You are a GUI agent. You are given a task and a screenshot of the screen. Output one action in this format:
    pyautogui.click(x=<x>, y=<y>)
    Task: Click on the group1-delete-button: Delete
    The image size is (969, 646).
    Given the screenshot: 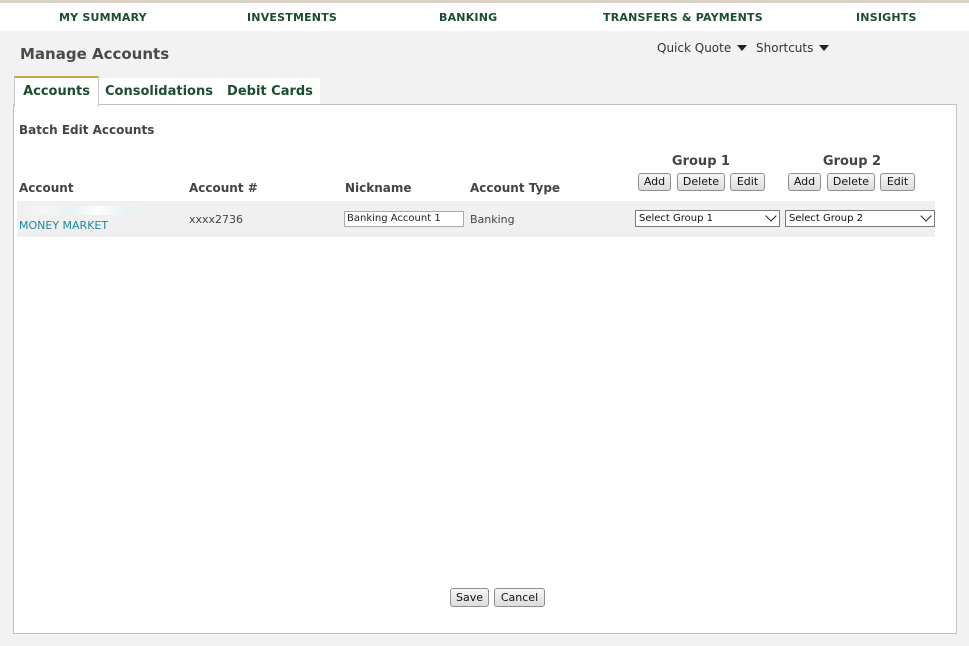 What is the action you would take?
    pyautogui.click(x=701, y=182)
    